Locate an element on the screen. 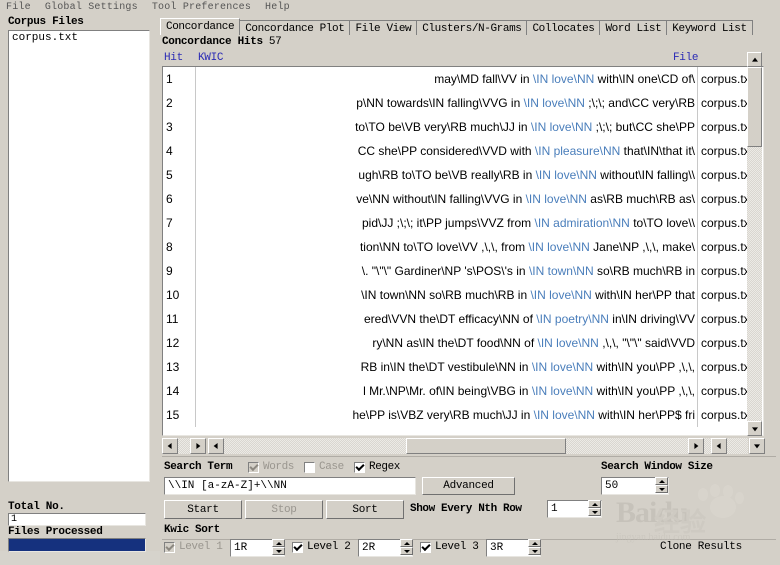 Image resolution: width=780 pixels, height=565 pixels. tab-collocates: Collocates is located at coordinates (563, 27).